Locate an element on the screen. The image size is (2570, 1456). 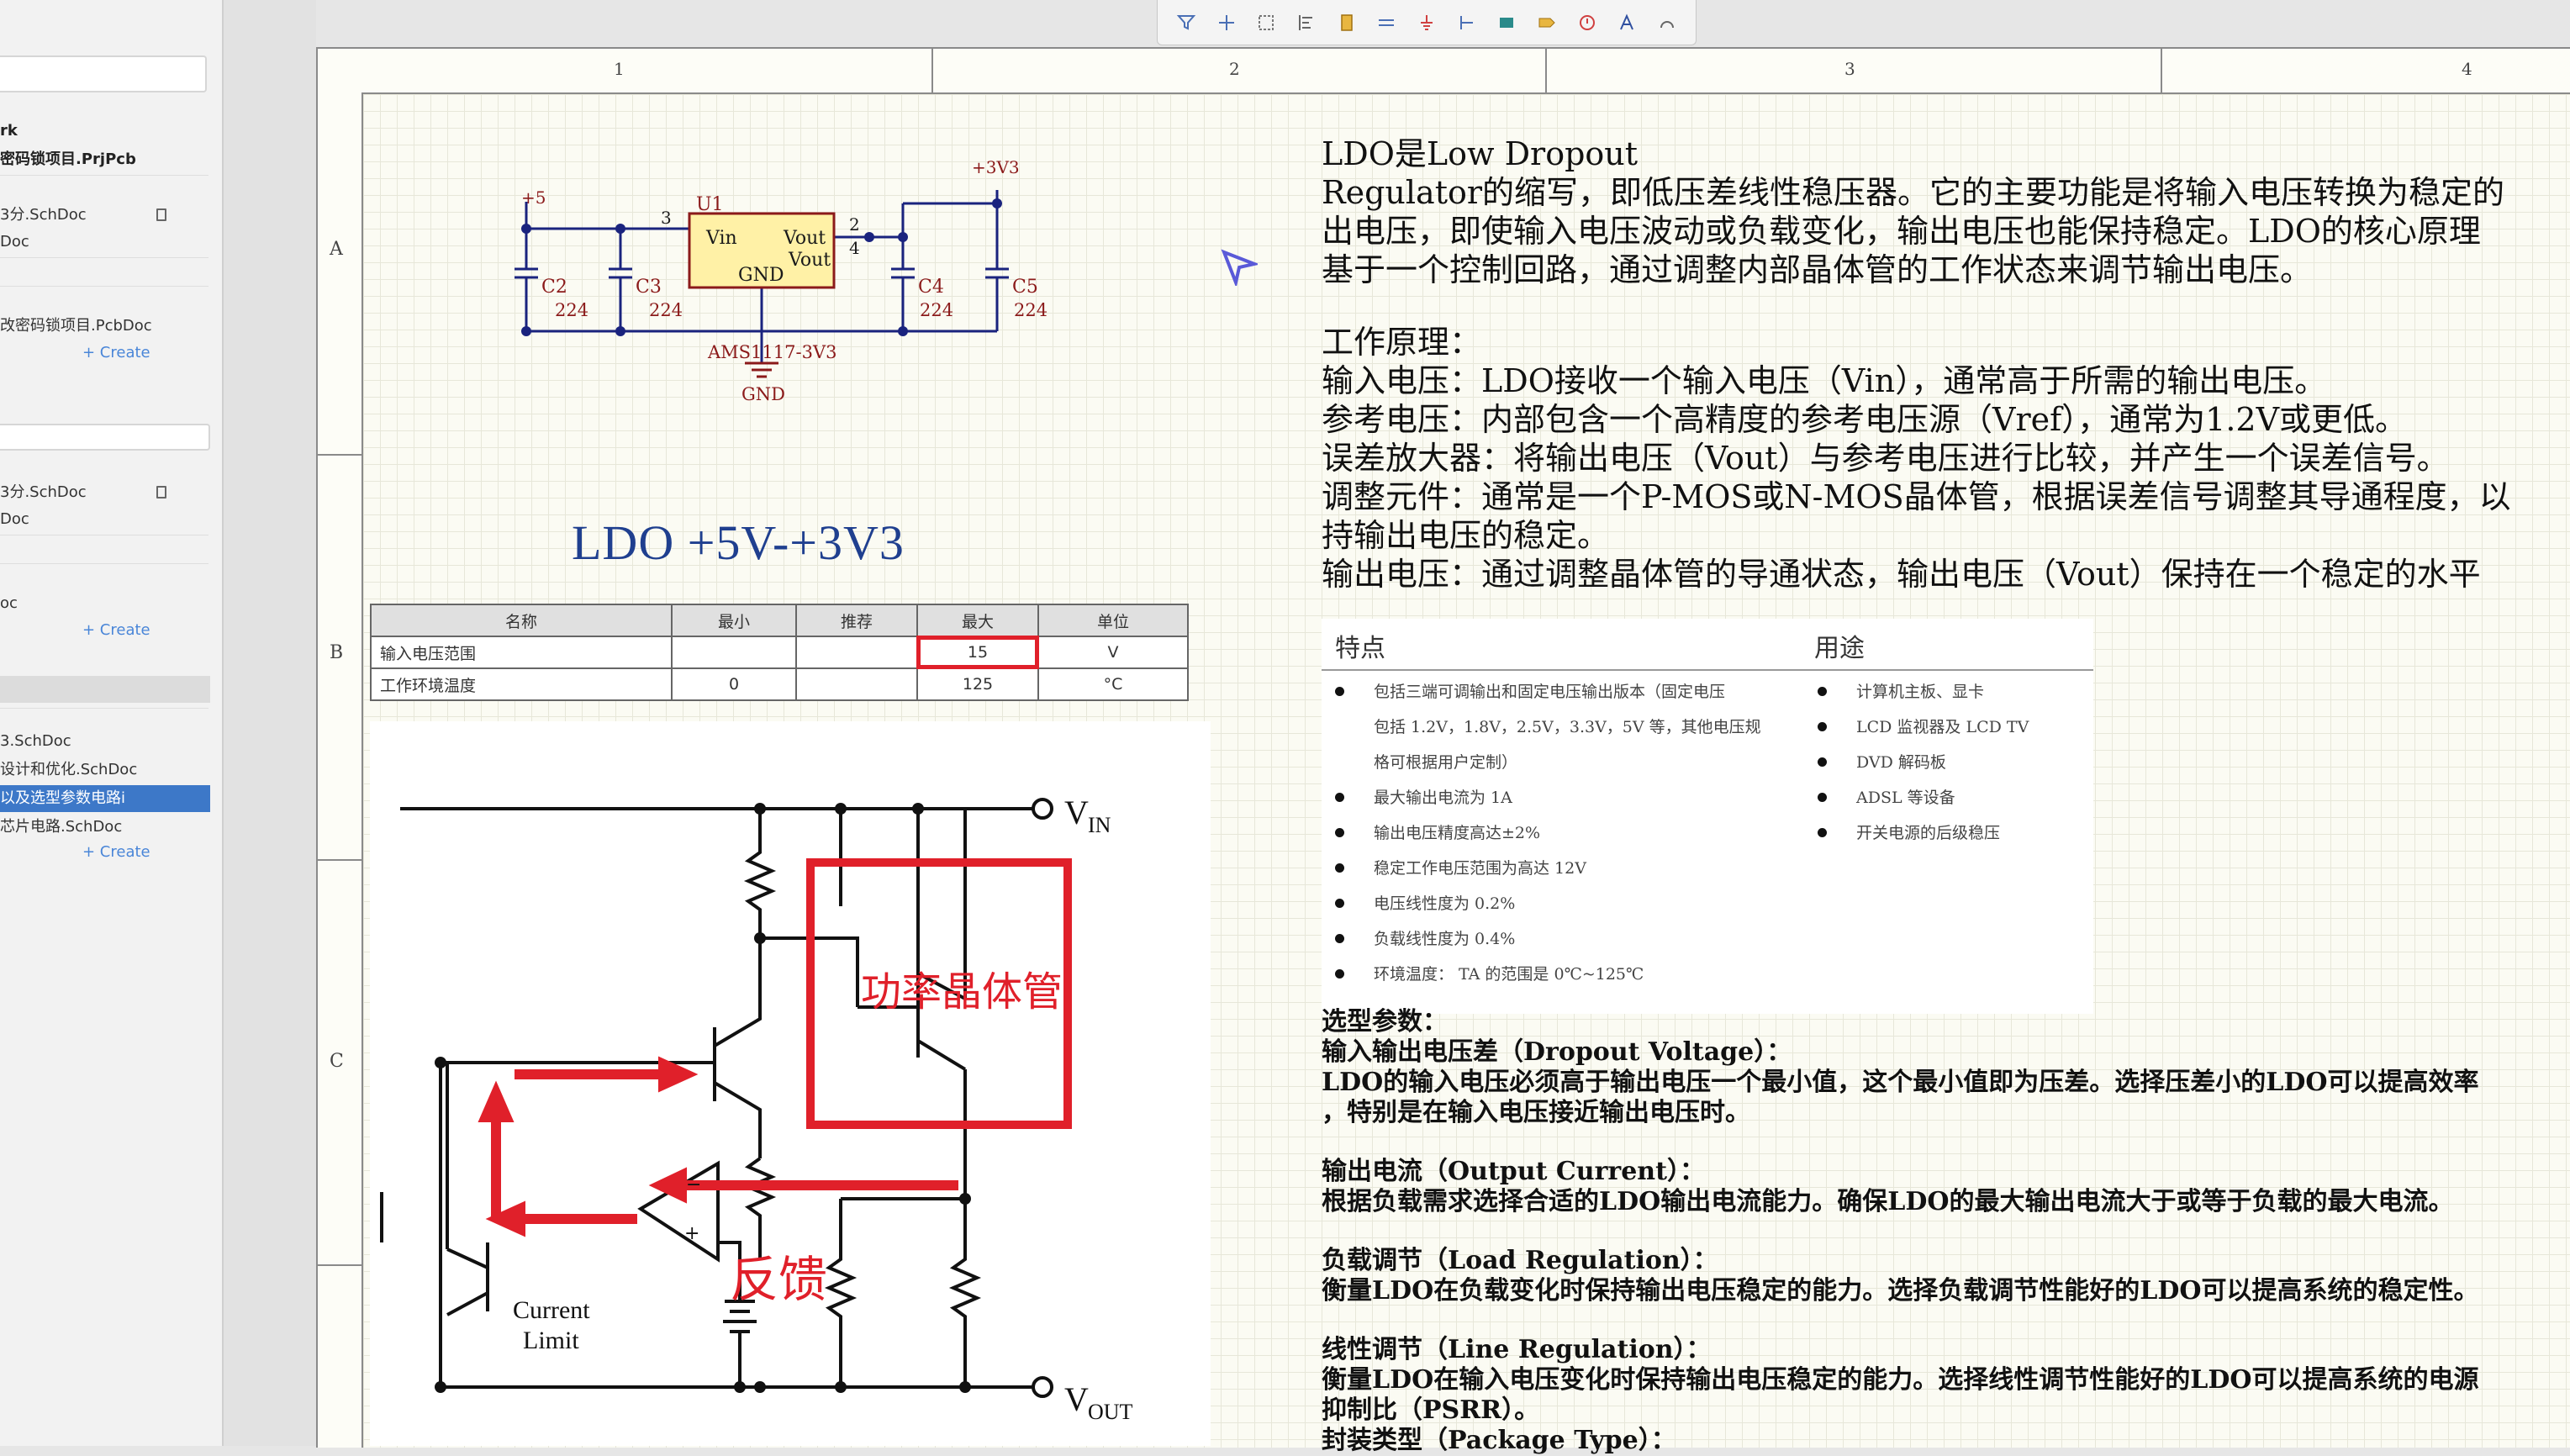
create-link-1: + Create is located at coordinates (116, 353).